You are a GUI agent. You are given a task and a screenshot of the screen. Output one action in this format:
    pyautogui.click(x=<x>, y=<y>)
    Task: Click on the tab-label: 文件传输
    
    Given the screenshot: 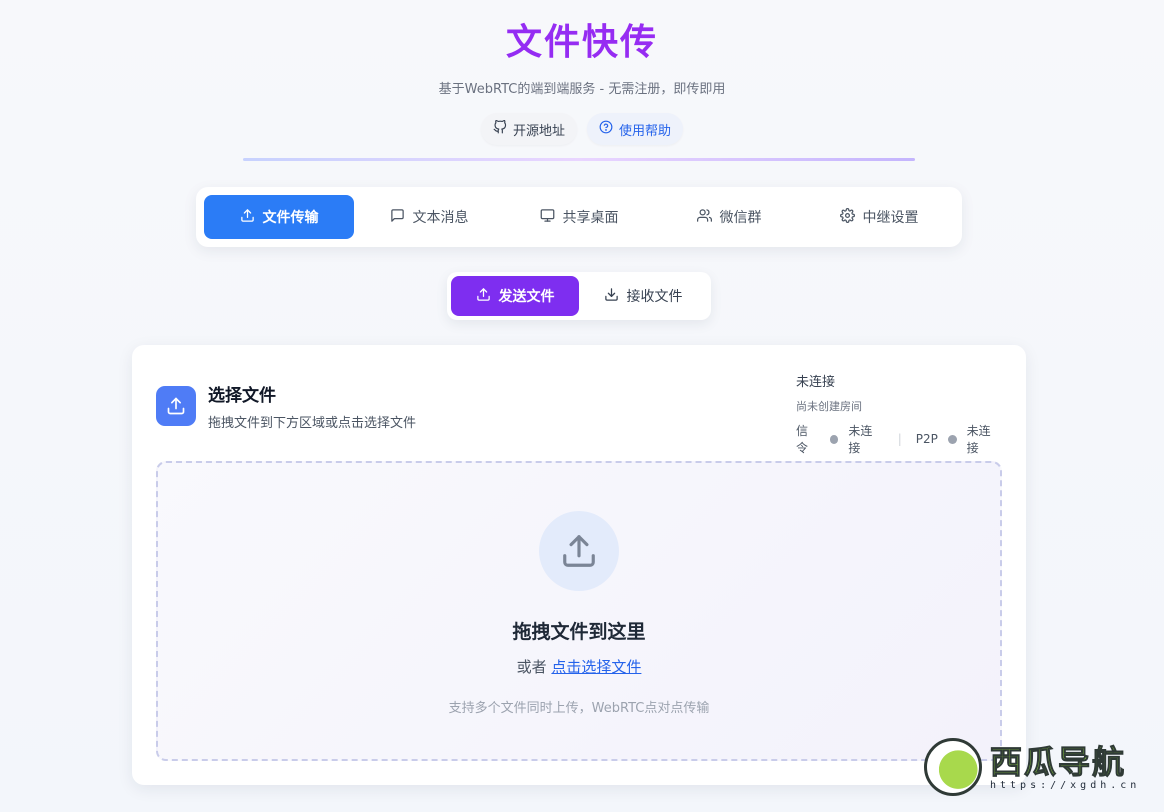 What is the action you would take?
    pyautogui.click(x=290, y=218)
    